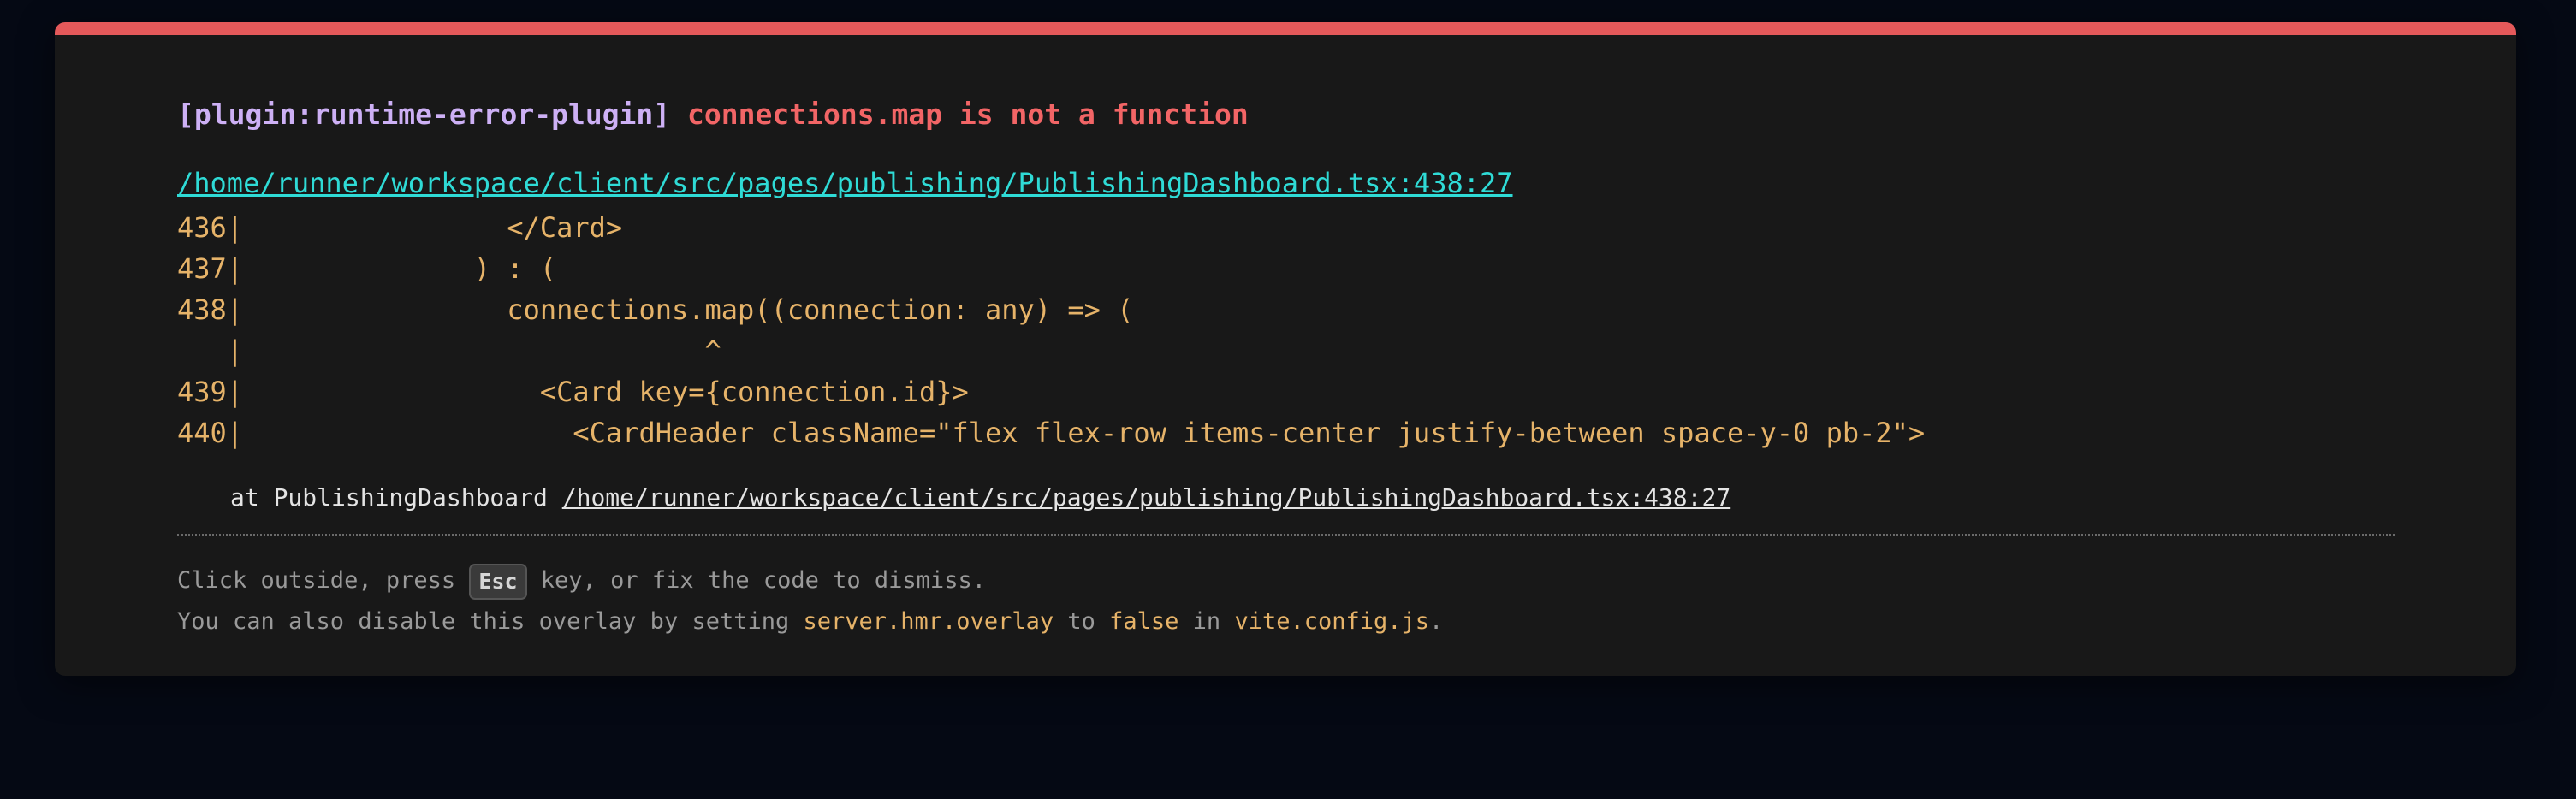 This screenshot has height=799, width=2576. Describe the element at coordinates (1332, 621) in the screenshot. I see `config-file: vite.config.js` at that location.